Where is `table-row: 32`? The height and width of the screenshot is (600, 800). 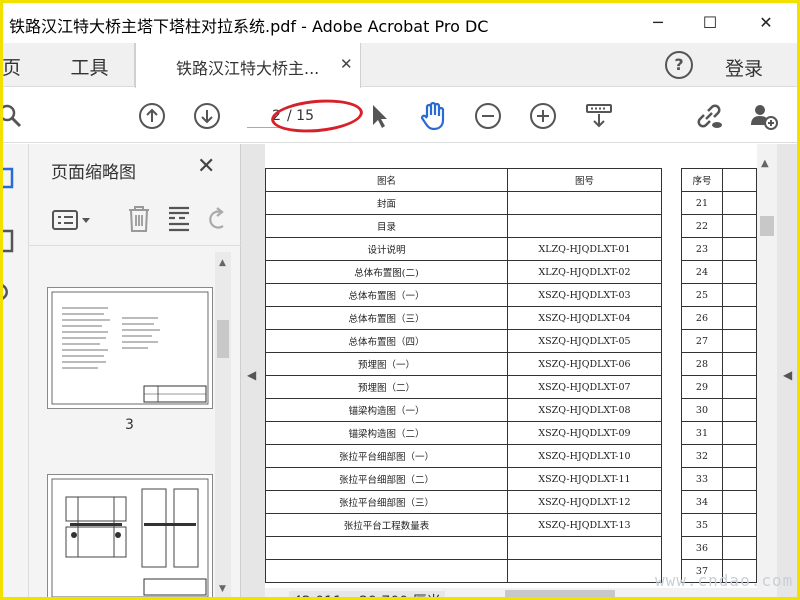
table-row: 32 is located at coordinates (719, 456).